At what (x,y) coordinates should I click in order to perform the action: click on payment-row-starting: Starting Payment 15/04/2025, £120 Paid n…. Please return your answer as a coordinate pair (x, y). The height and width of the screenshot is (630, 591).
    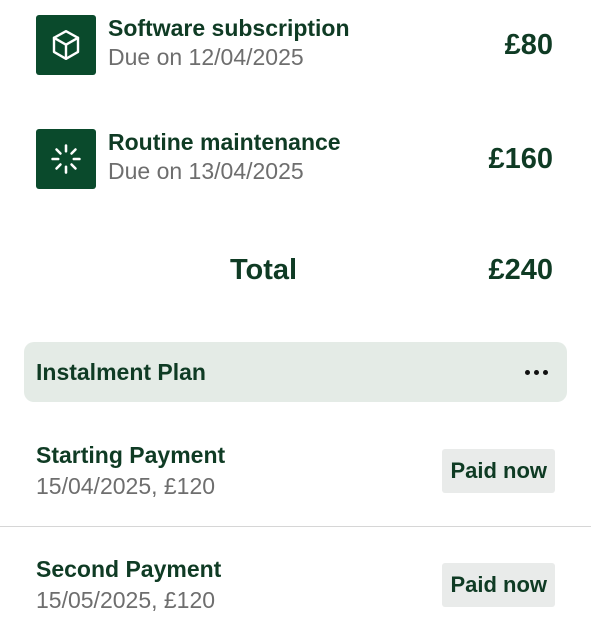
    Looking at the image, I should click on (295, 471).